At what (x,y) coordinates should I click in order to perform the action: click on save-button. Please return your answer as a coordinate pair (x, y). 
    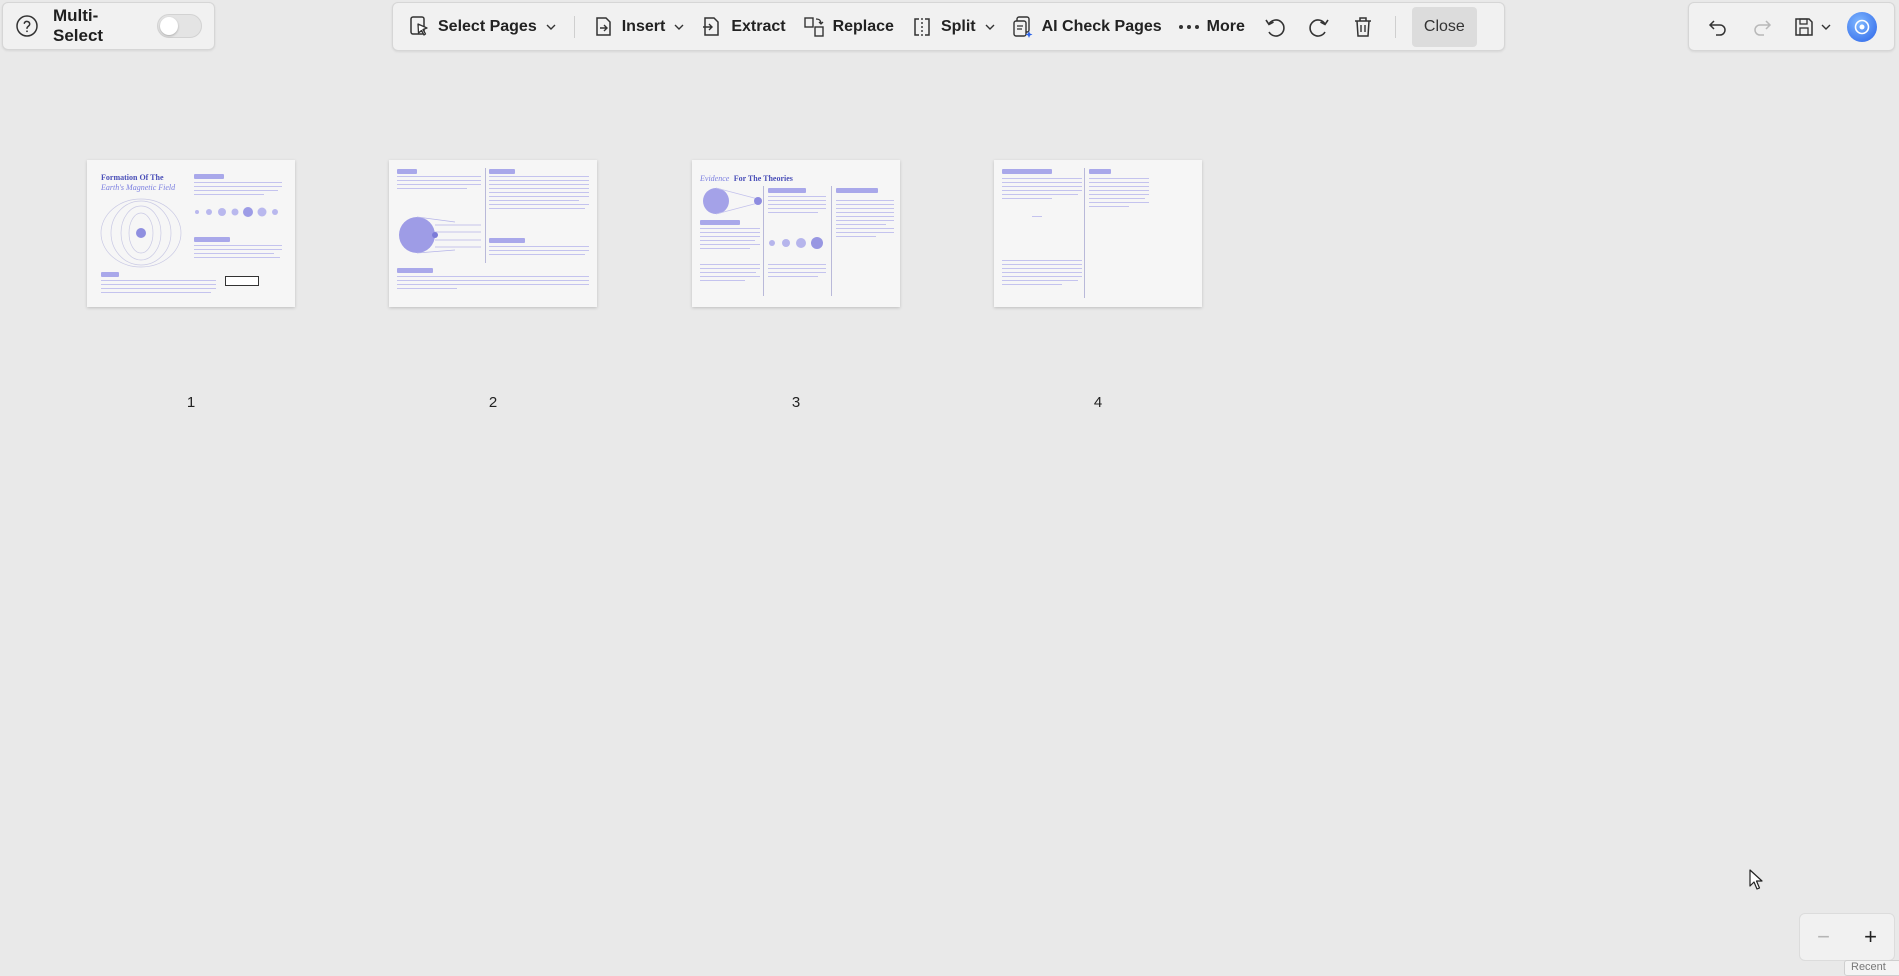
    Looking at the image, I should click on (1812, 27).